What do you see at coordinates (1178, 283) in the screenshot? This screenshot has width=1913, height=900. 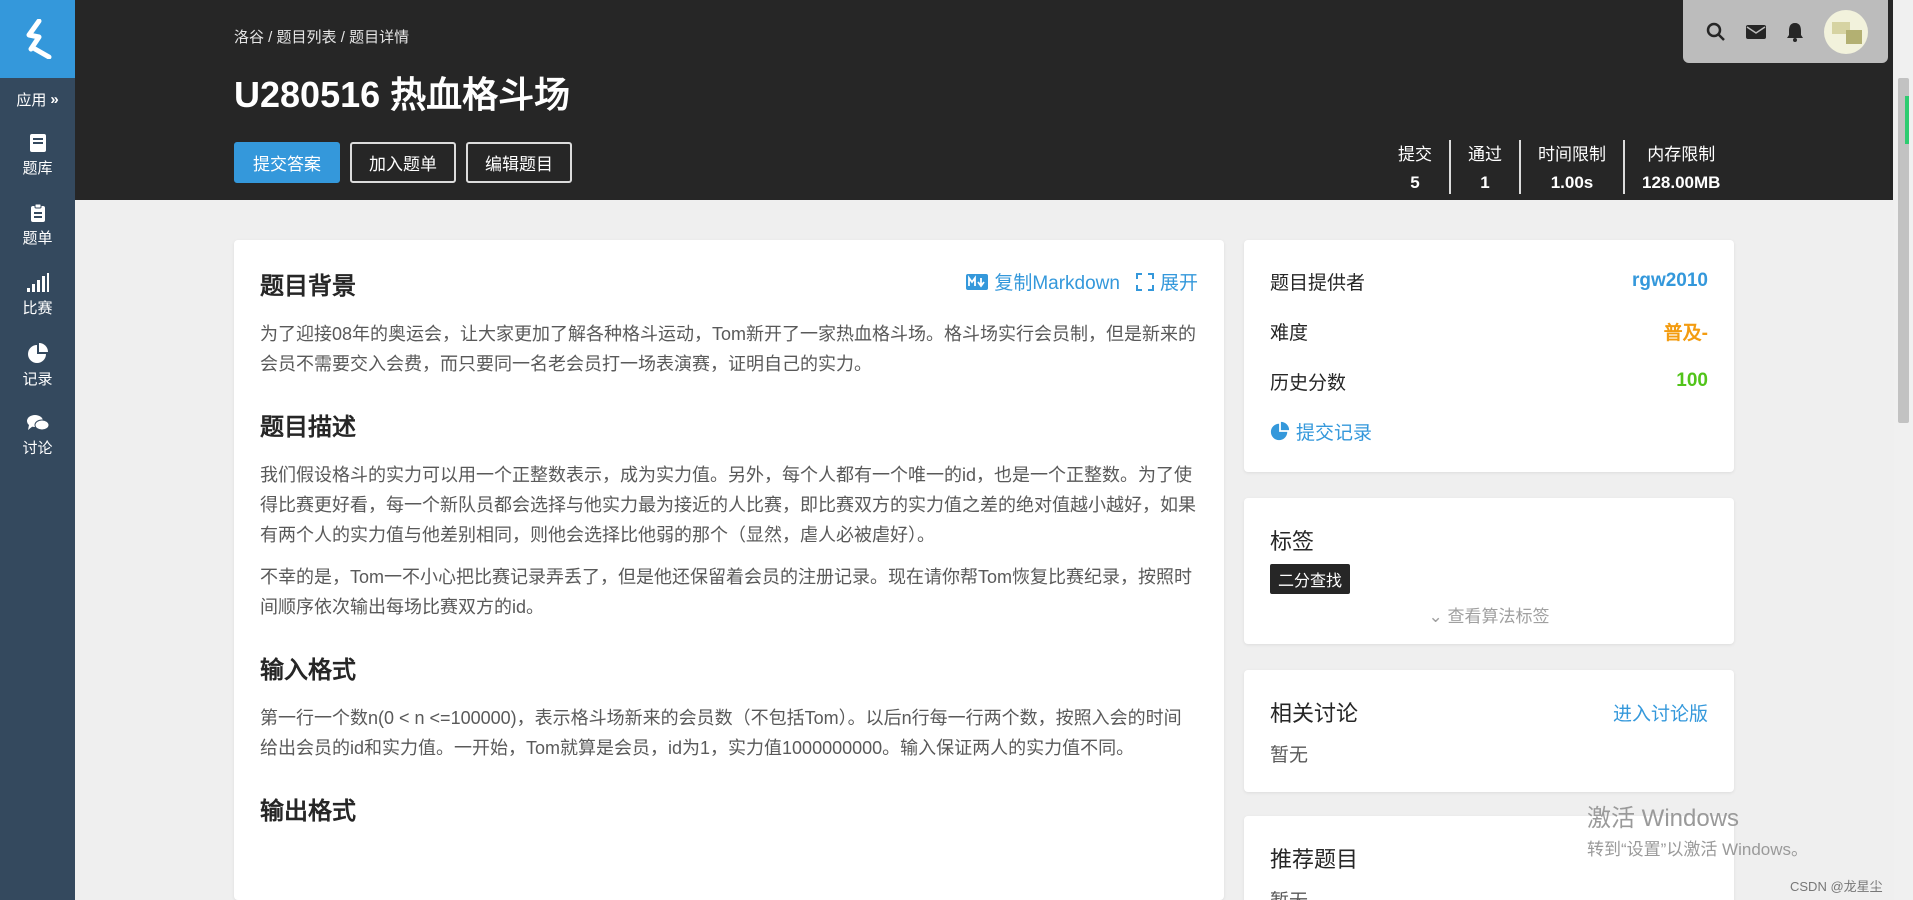 I see `expand-label: 展开` at bounding box center [1178, 283].